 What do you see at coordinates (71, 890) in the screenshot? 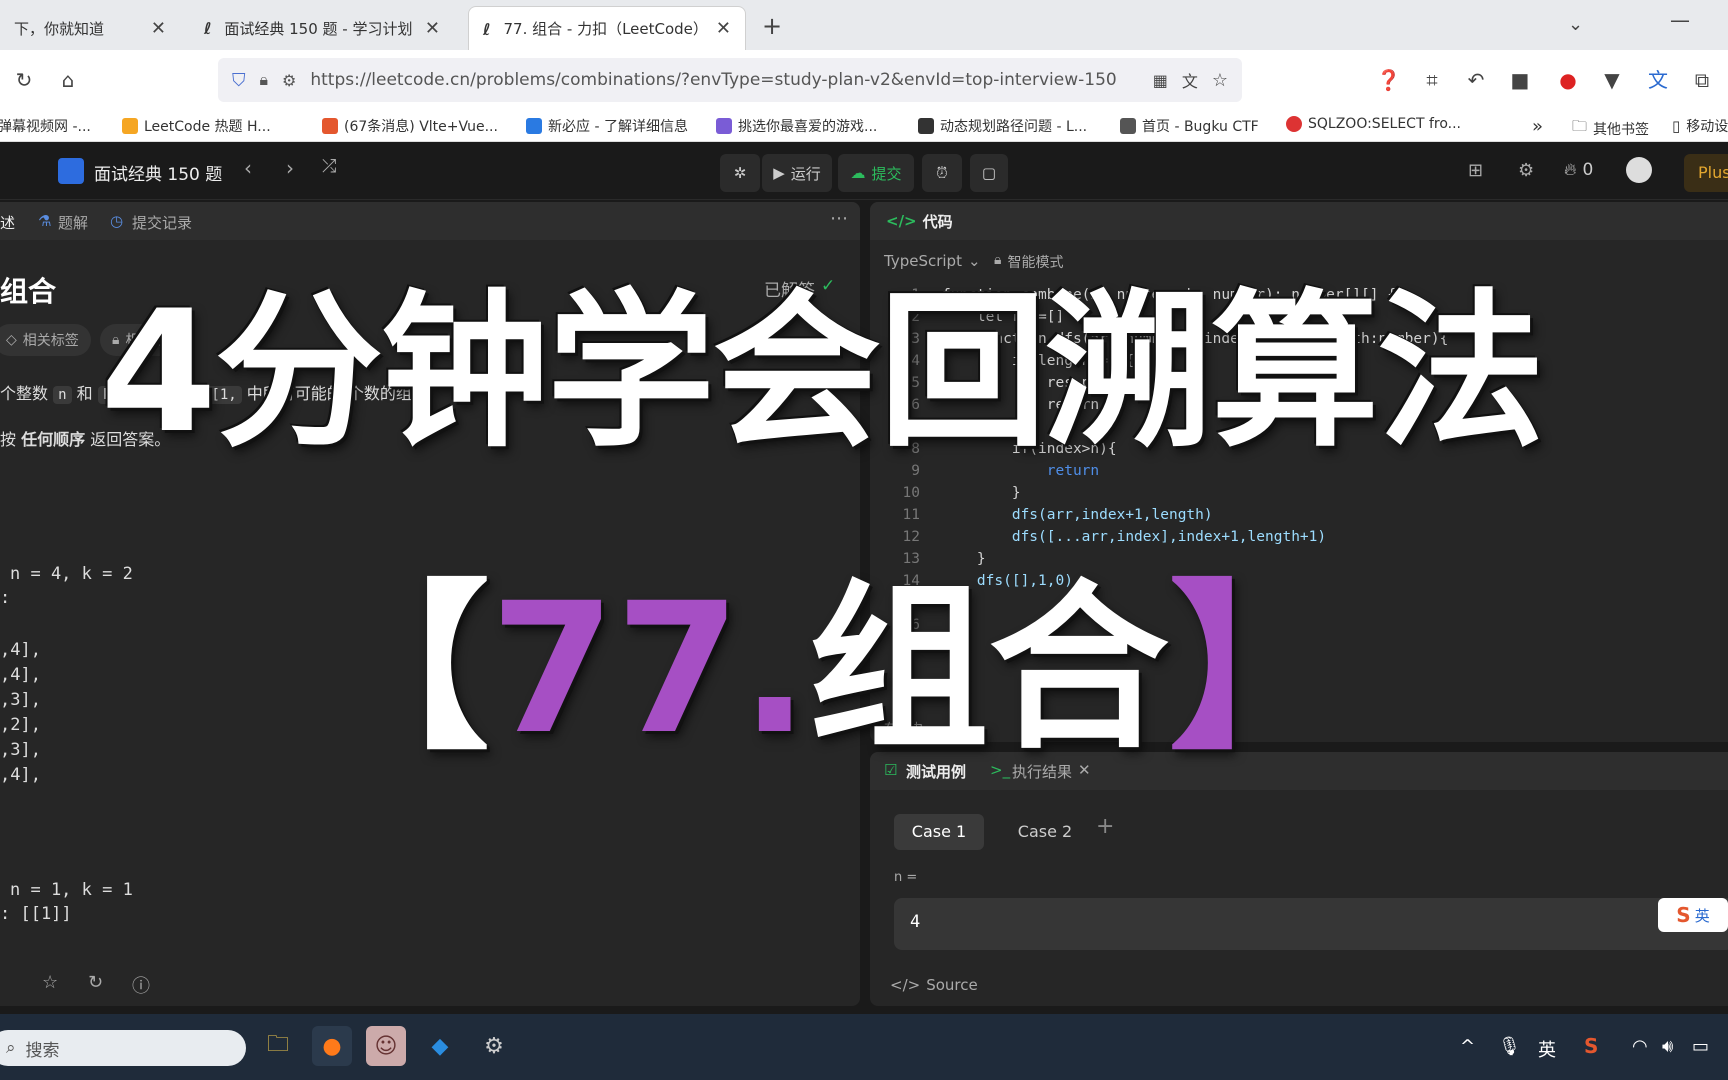
I see `example2-input: n = 1, k = 1` at bounding box center [71, 890].